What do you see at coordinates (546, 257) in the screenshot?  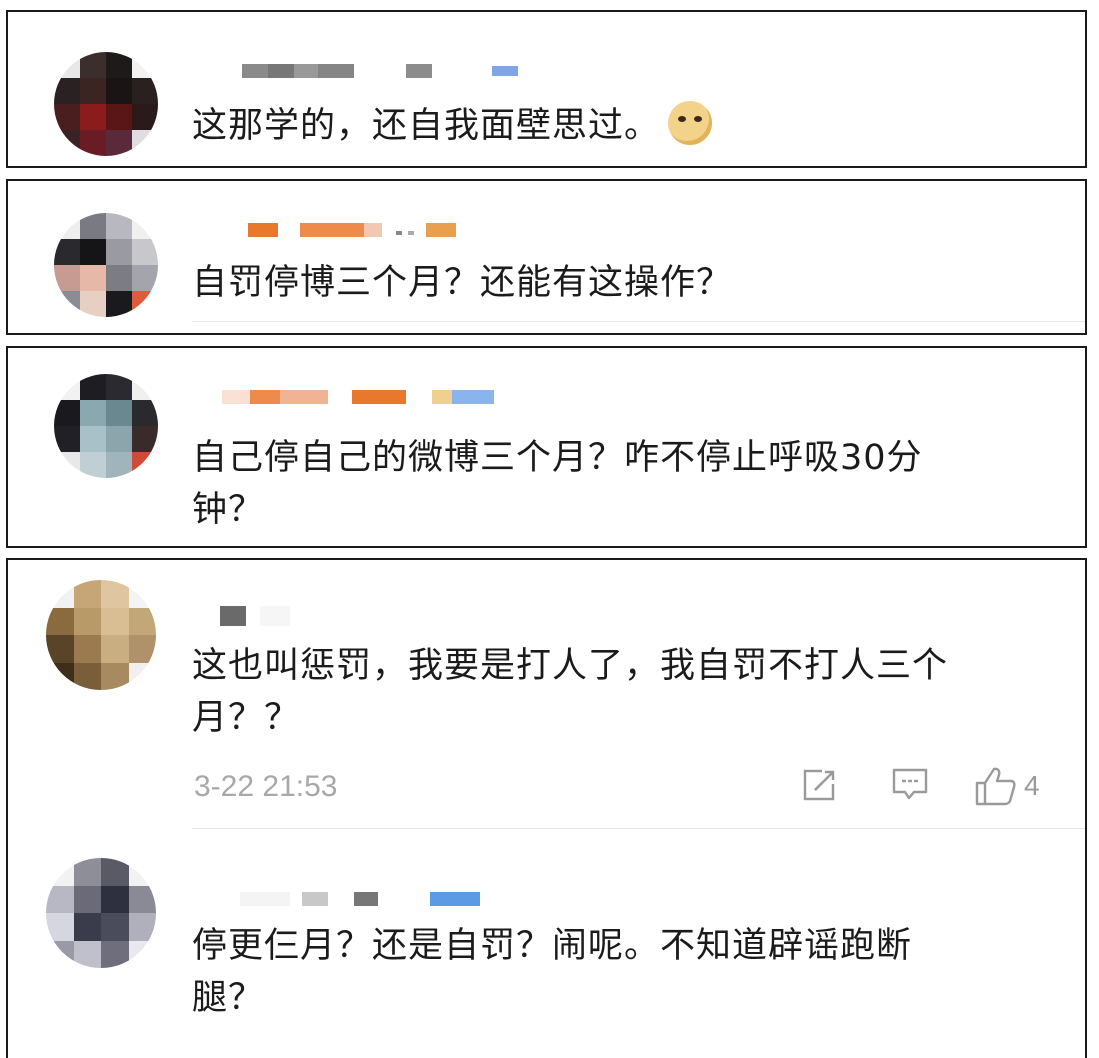 I see `comment-card-2: 自罚停博三个月？还能有这操作？` at bounding box center [546, 257].